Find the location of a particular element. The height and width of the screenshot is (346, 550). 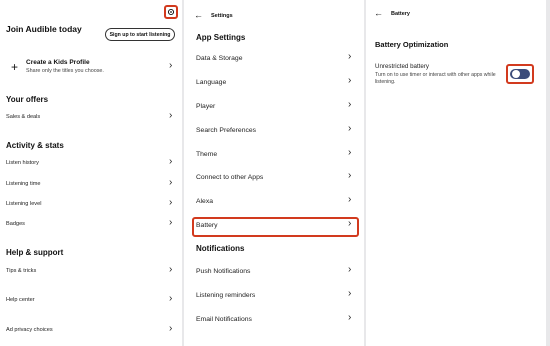

settings-item-label: Player is located at coordinates (206, 106).